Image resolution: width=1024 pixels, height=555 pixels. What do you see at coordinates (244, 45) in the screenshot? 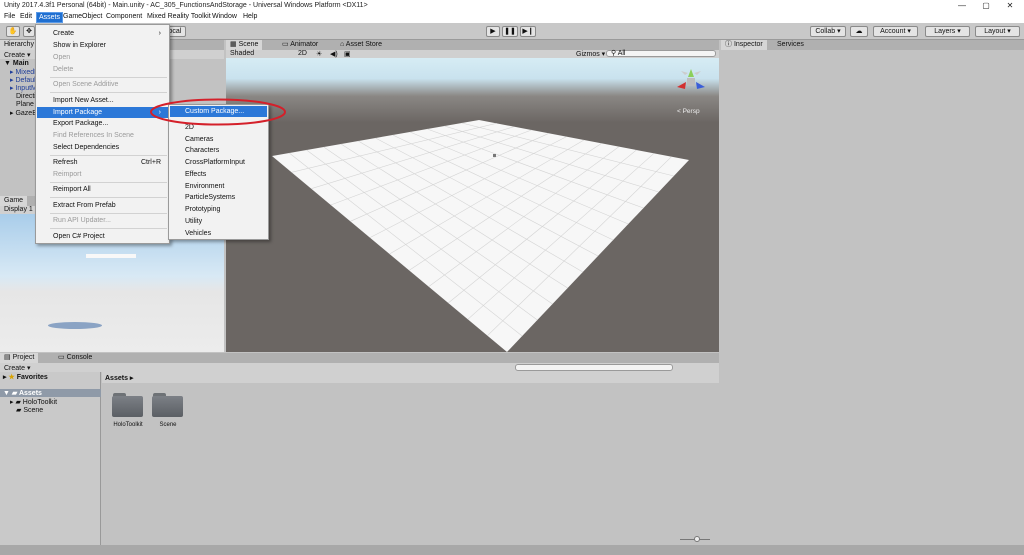
I see `tab-scene: ▦ Scene` at bounding box center [244, 45].